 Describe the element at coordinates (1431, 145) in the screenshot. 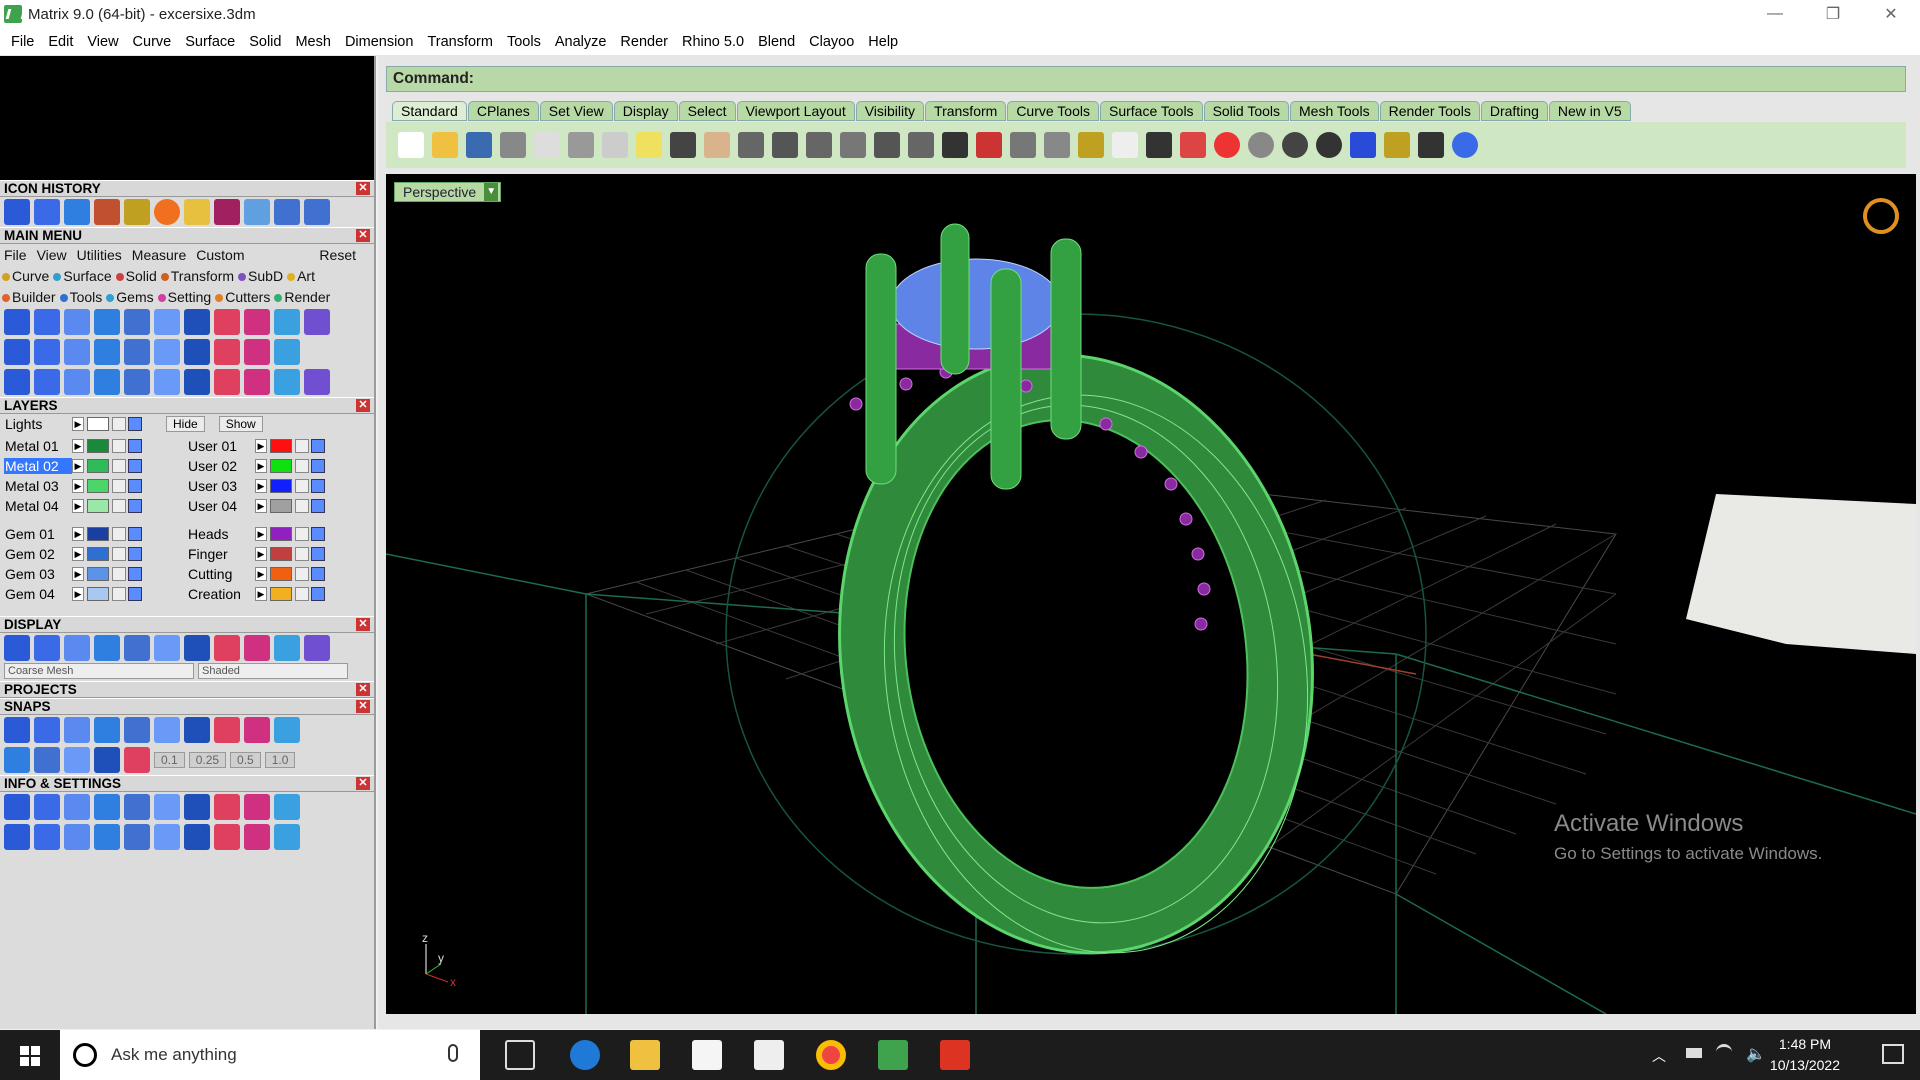

I see `dimension-icon` at that location.